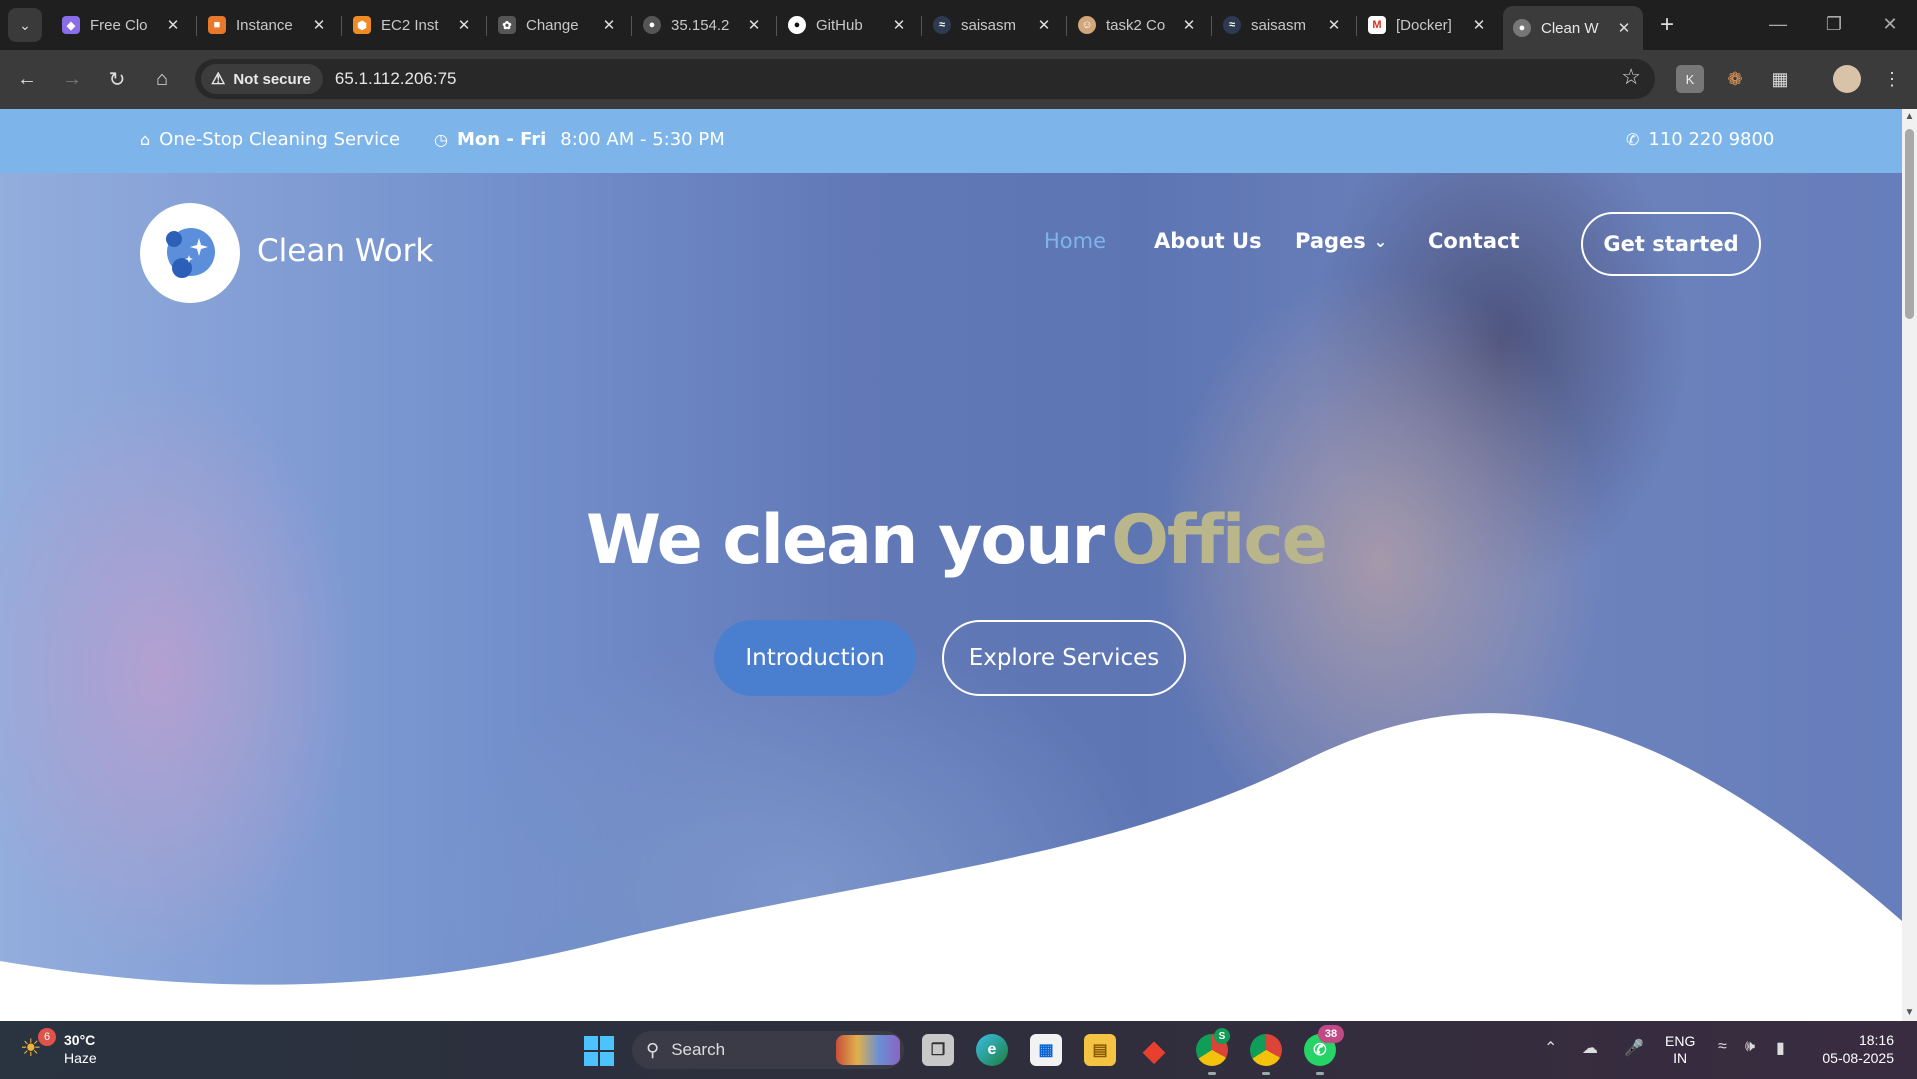 This screenshot has width=1917, height=1079. What do you see at coordinates (1909, 565) in the screenshot?
I see `page-scrollbar: ▲ ▼` at bounding box center [1909, 565].